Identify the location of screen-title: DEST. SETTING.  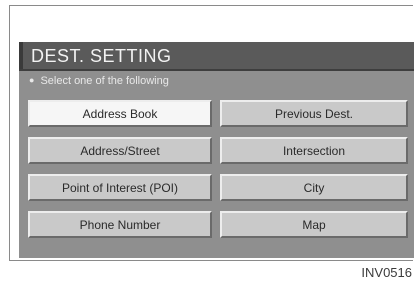
(101, 56).